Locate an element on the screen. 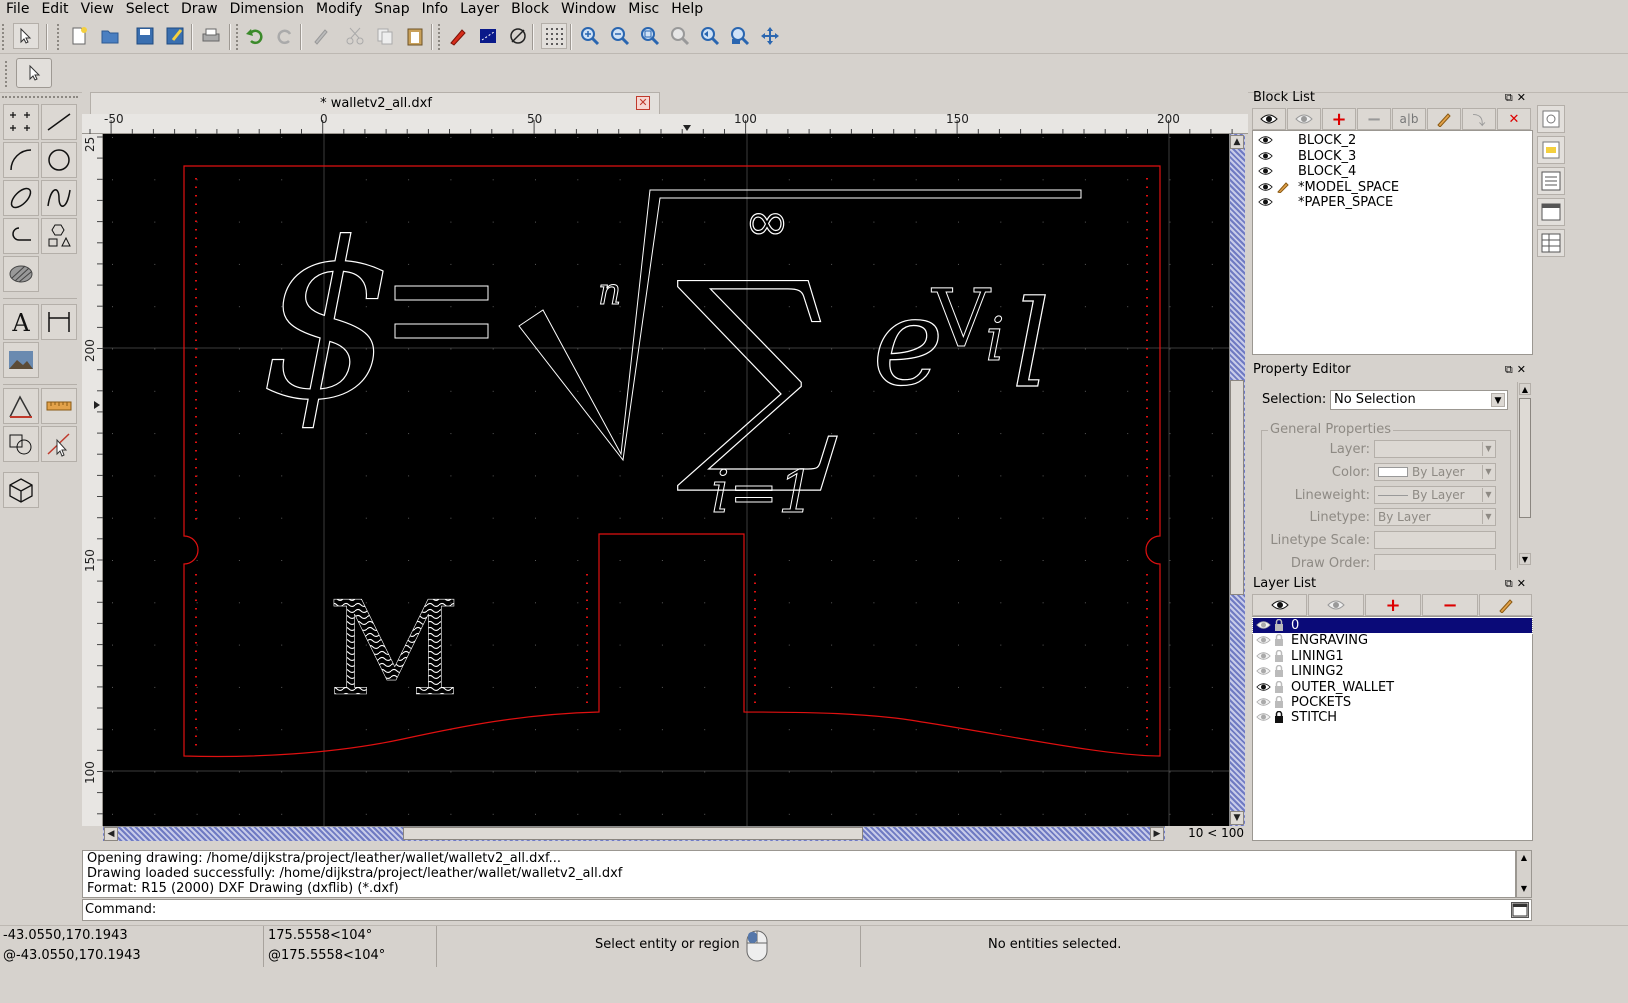 The image size is (1628, 1003). menu-modify: Modify is located at coordinates (339, 9).